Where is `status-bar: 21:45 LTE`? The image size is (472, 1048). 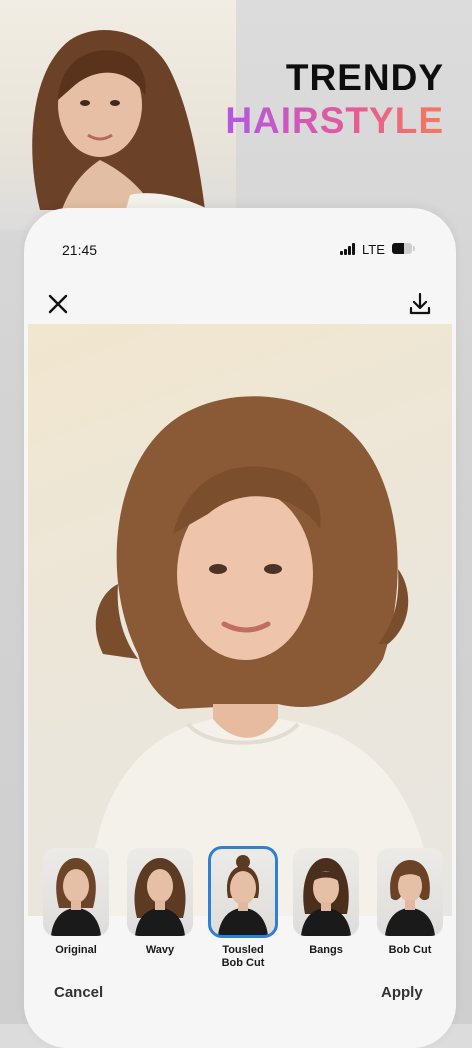 status-bar: 21:45 LTE is located at coordinates (240, 248).